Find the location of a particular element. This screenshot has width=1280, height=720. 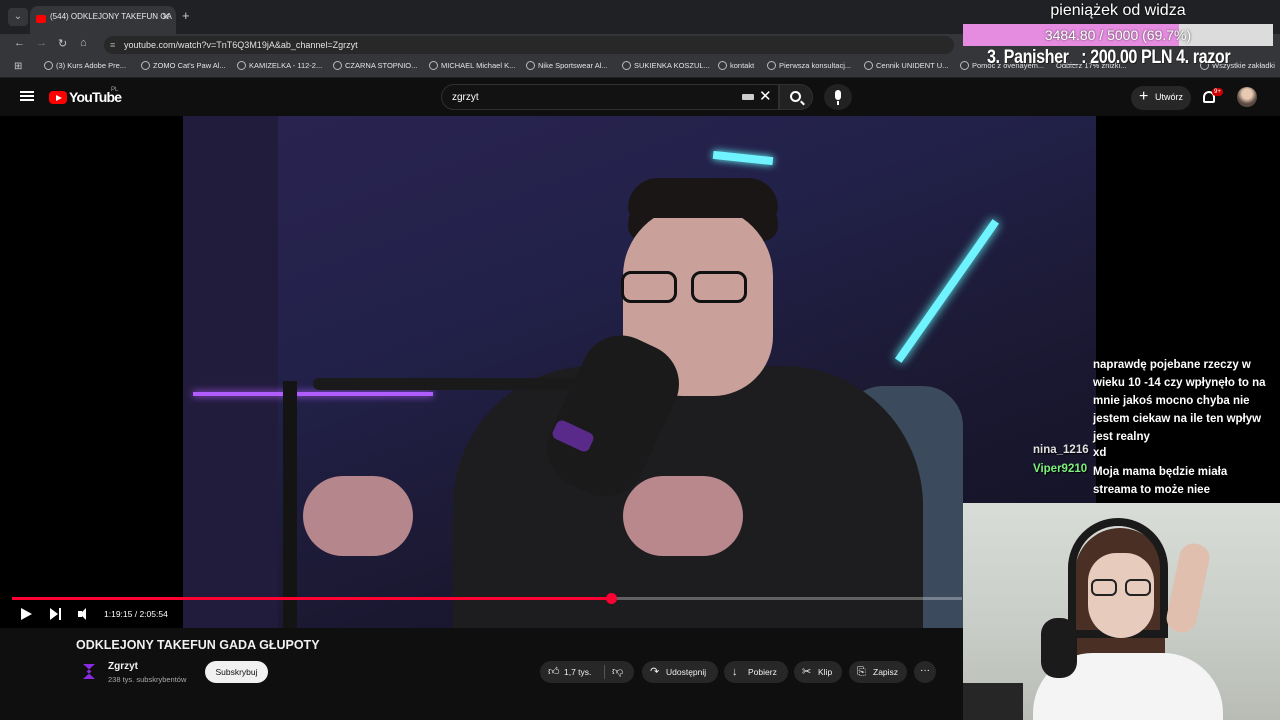

account-avatar is located at coordinates (1247, 97).